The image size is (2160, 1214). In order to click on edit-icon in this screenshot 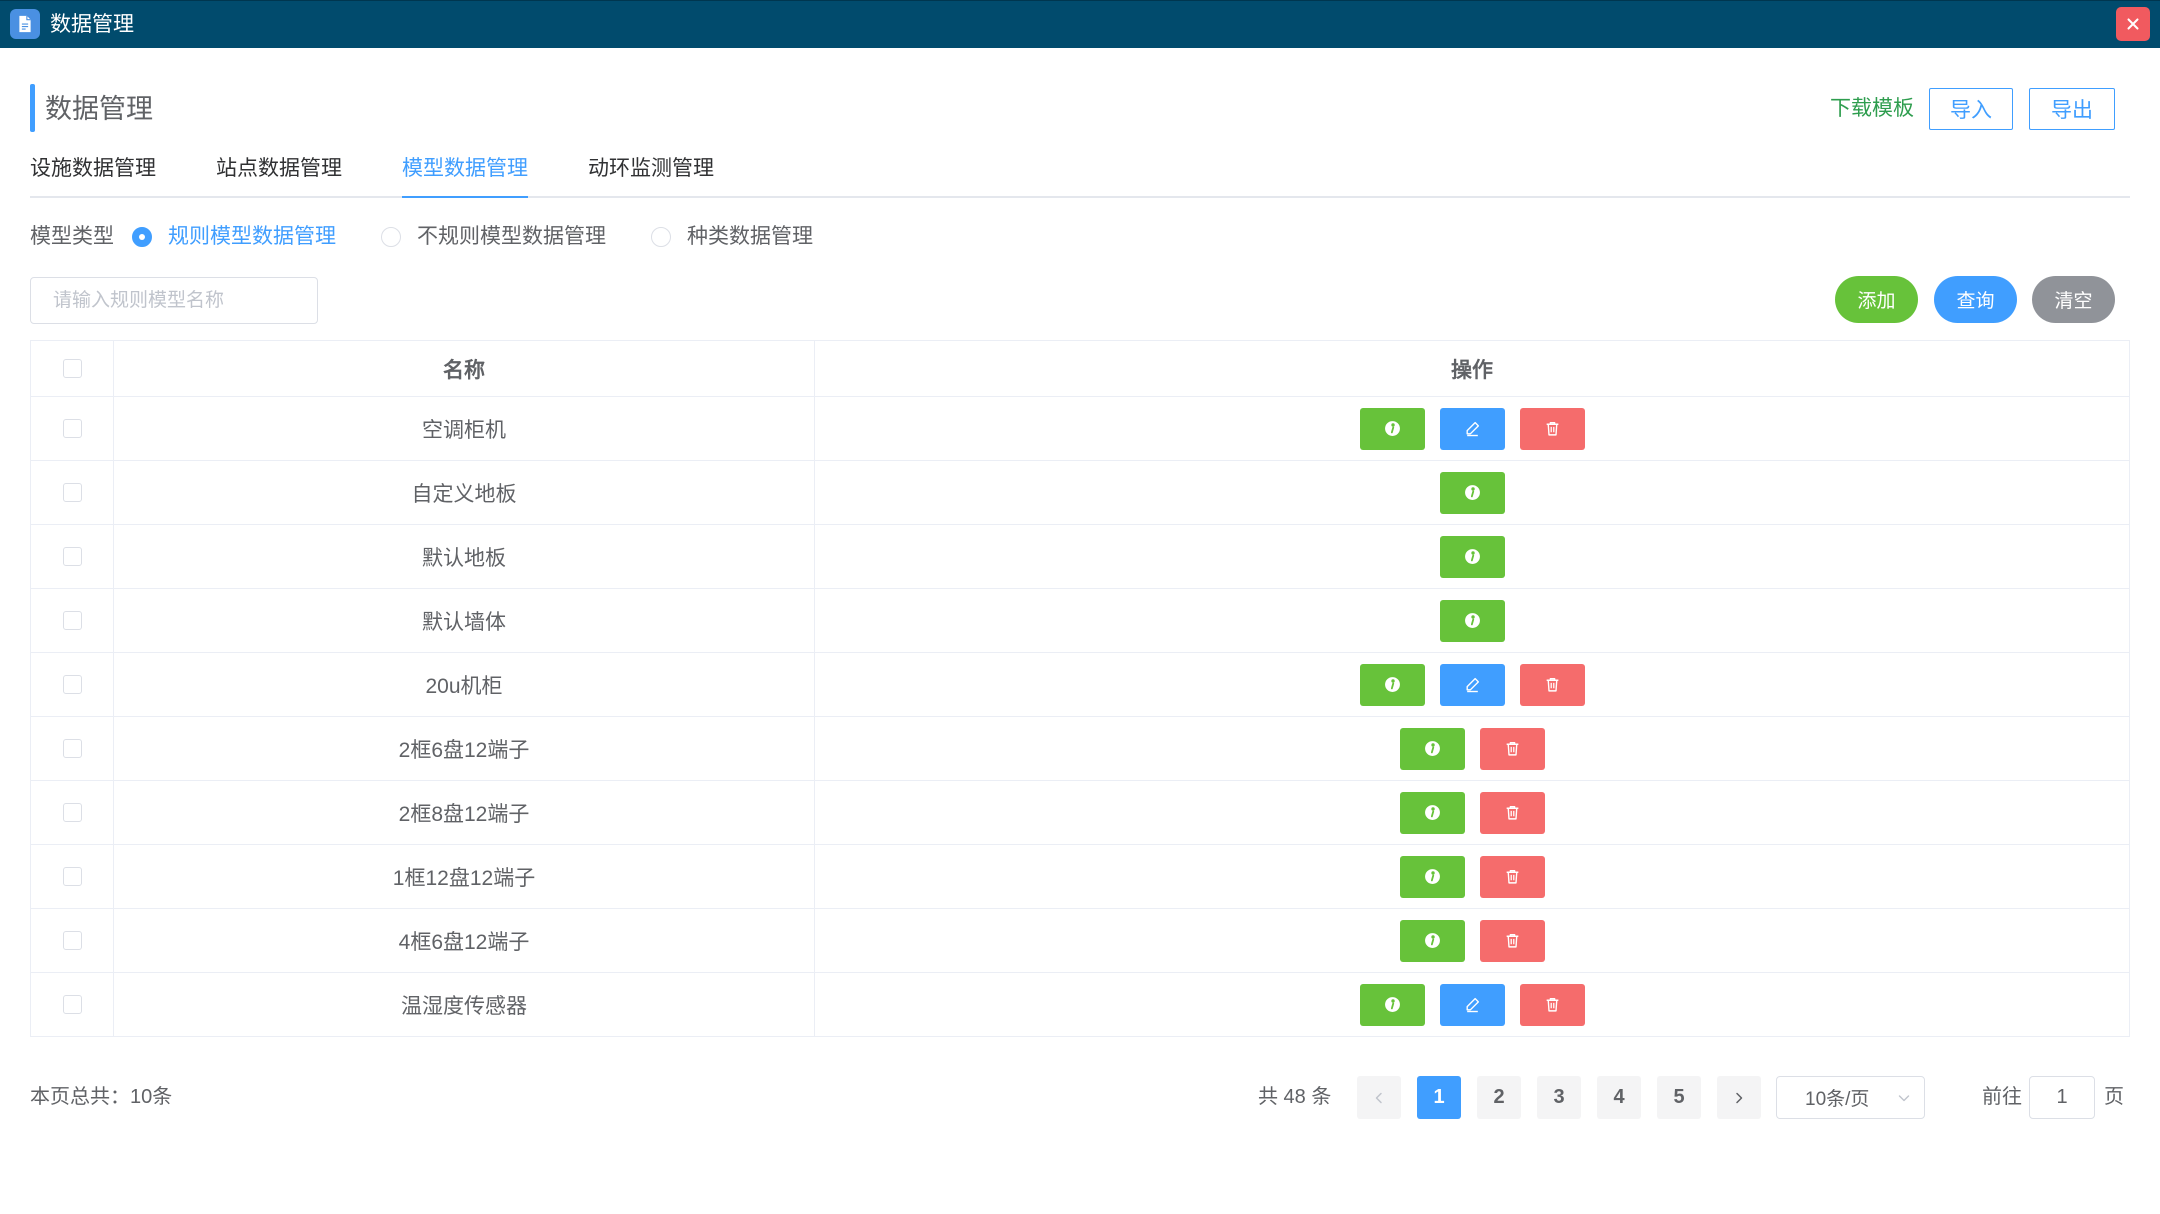, I will do `click(1472, 1004)`.